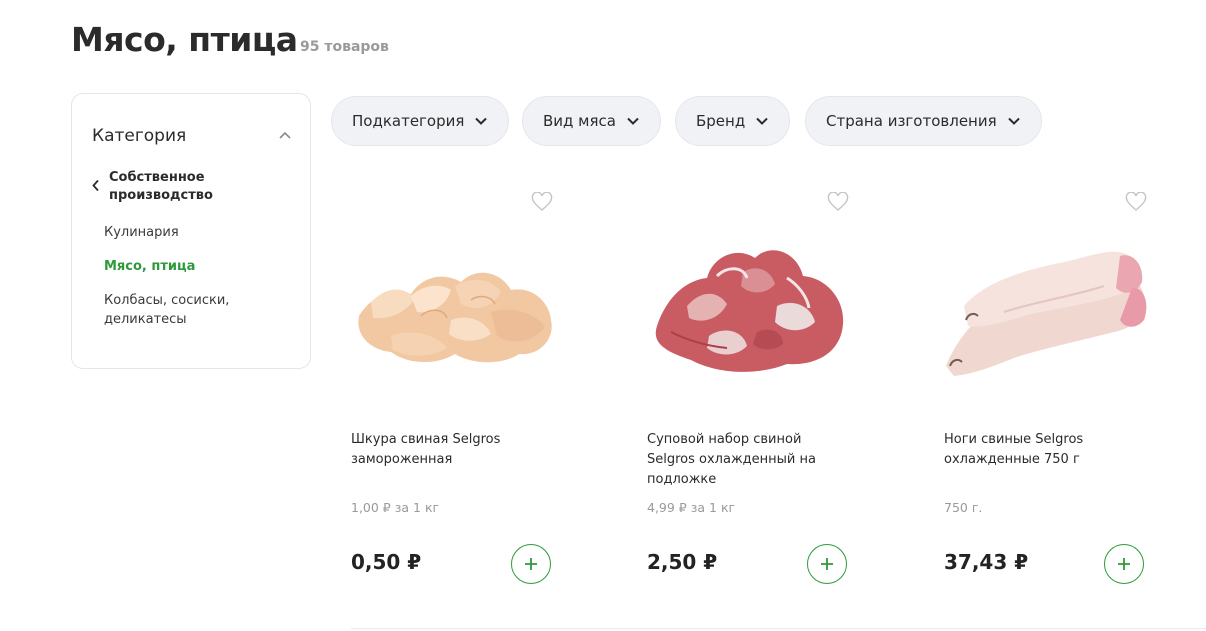  Describe the element at coordinates (1044, 450) in the screenshot. I see `product-name: Ноги свиные Selgros охлажденные 750 г` at that location.